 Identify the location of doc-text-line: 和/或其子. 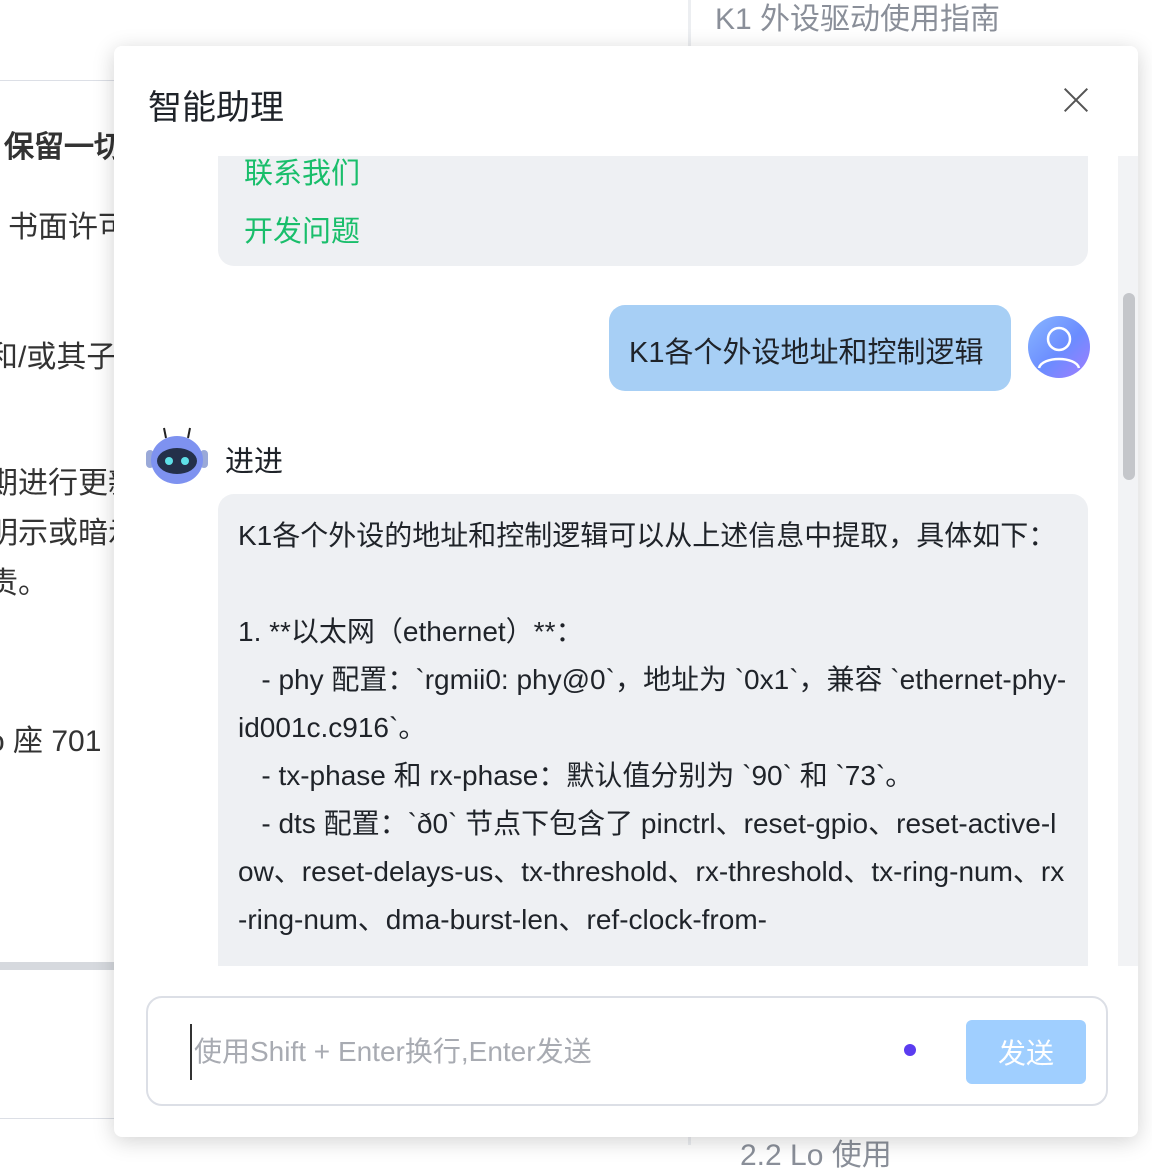
(58, 357).